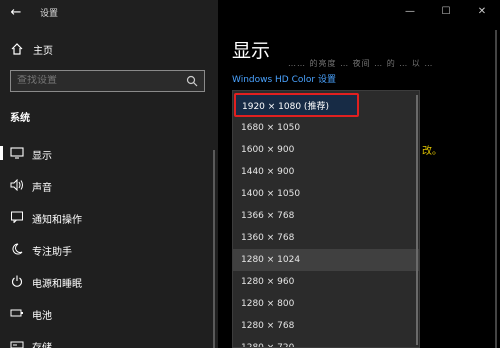 This screenshot has width=500, height=348. I want to click on sidebar-item-label: 显示, so click(42, 156).